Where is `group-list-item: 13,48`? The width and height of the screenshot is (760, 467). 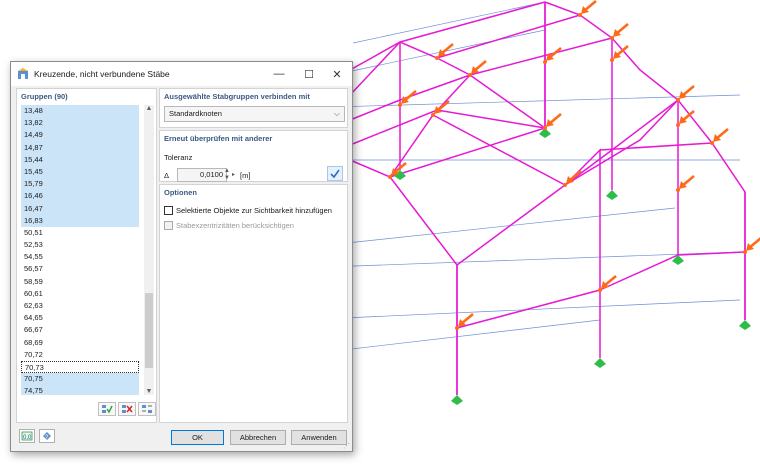 group-list-item: 13,48 is located at coordinates (80, 111).